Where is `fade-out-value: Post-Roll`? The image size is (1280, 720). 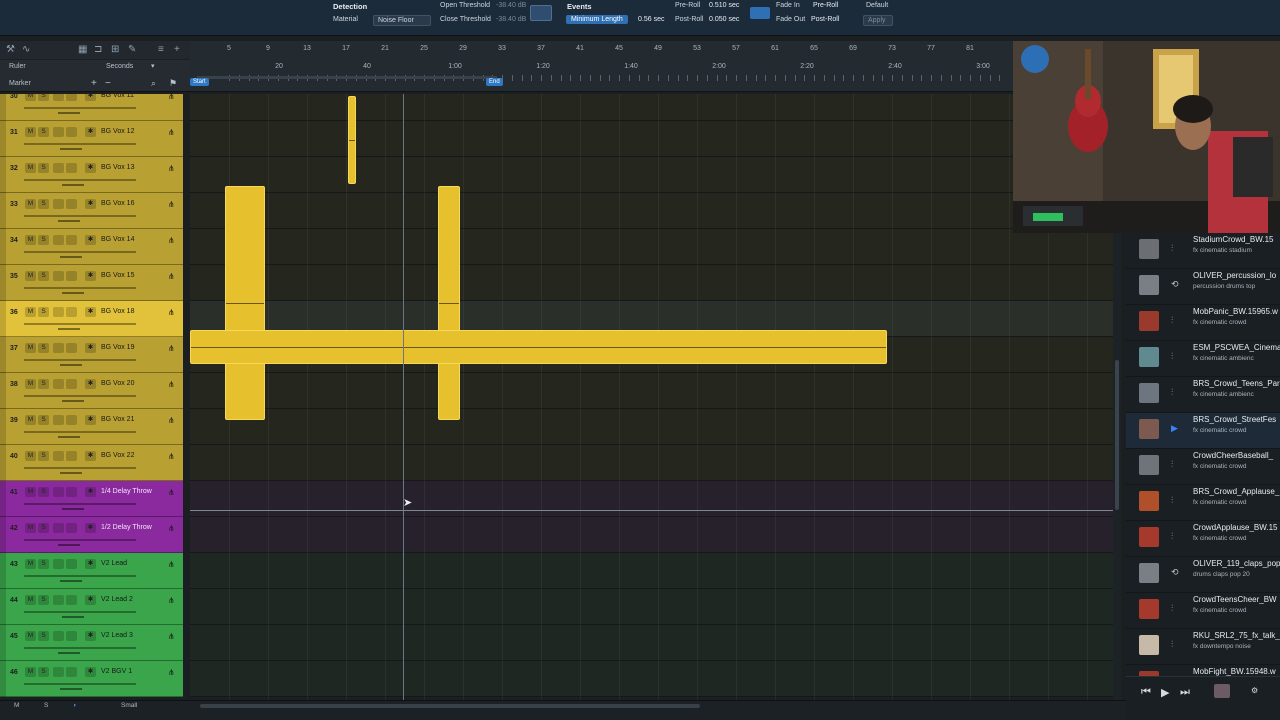
fade-out-value: Post-Roll is located at coordinates (825, 19).